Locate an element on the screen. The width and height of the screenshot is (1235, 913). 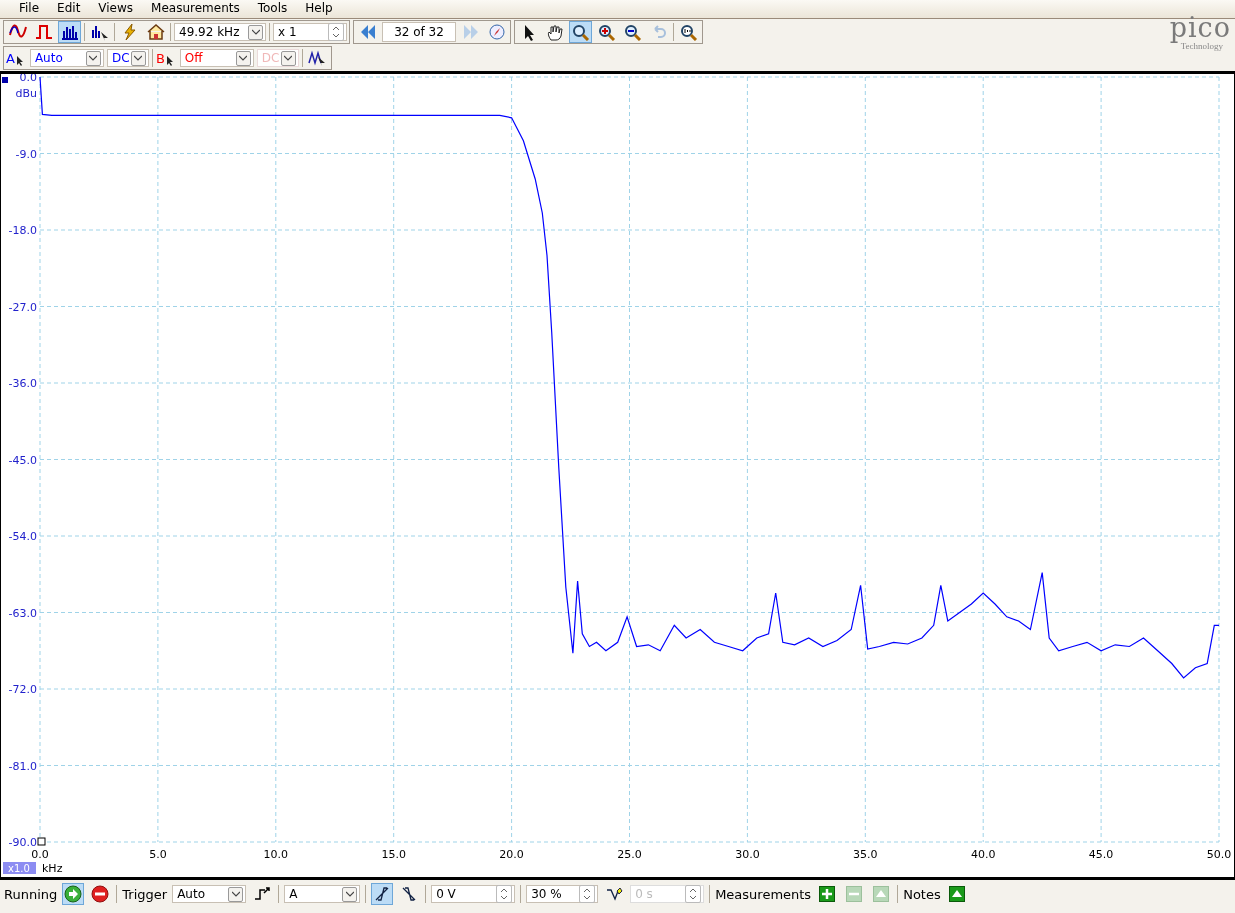
channel-button: A is located at coordinates (16, 58).